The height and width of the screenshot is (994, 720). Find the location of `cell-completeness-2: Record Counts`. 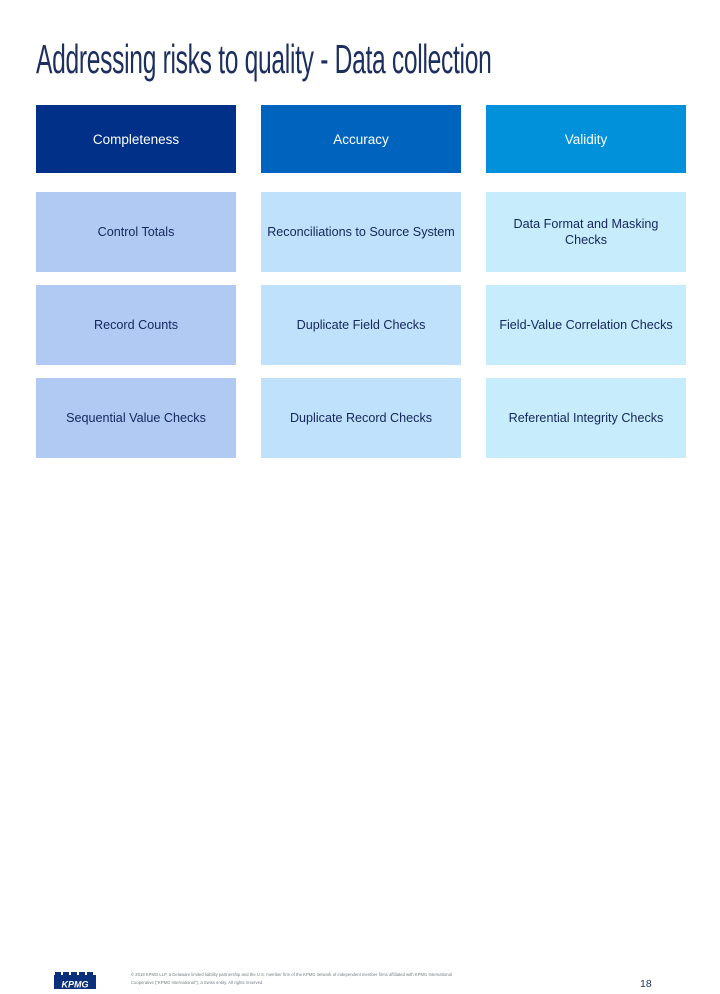

cell-completeness-2: Record Counts is located at coordinates (136, 325).